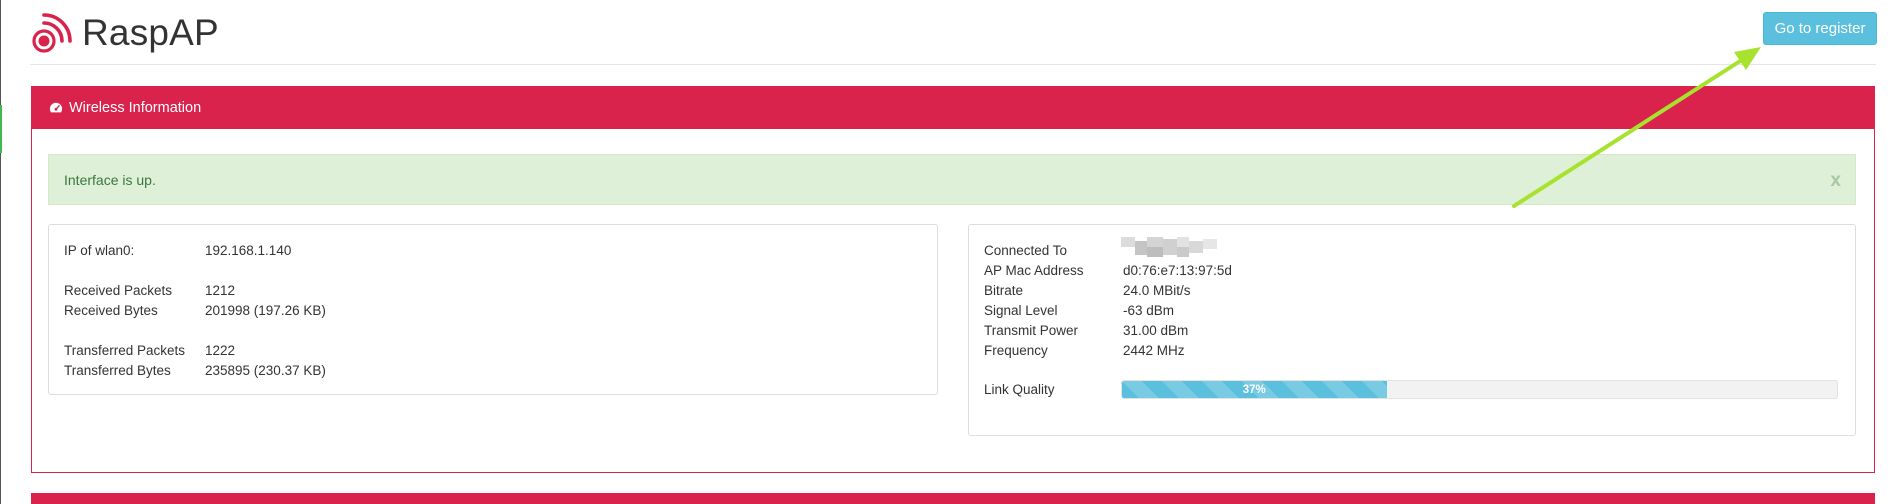 The image size is (1894, 504). I want to click on rx-bytes-label: Received Bytes, so click(111, 310).